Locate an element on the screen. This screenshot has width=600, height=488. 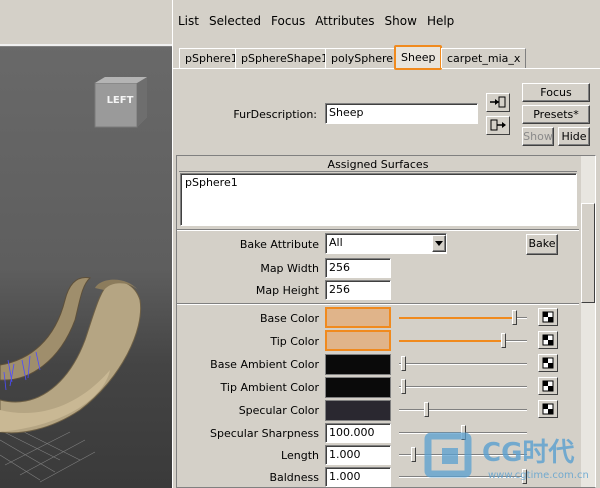
menu-bar: List Selected Focus Attributes Show Help is located at coordinates (316, 22).